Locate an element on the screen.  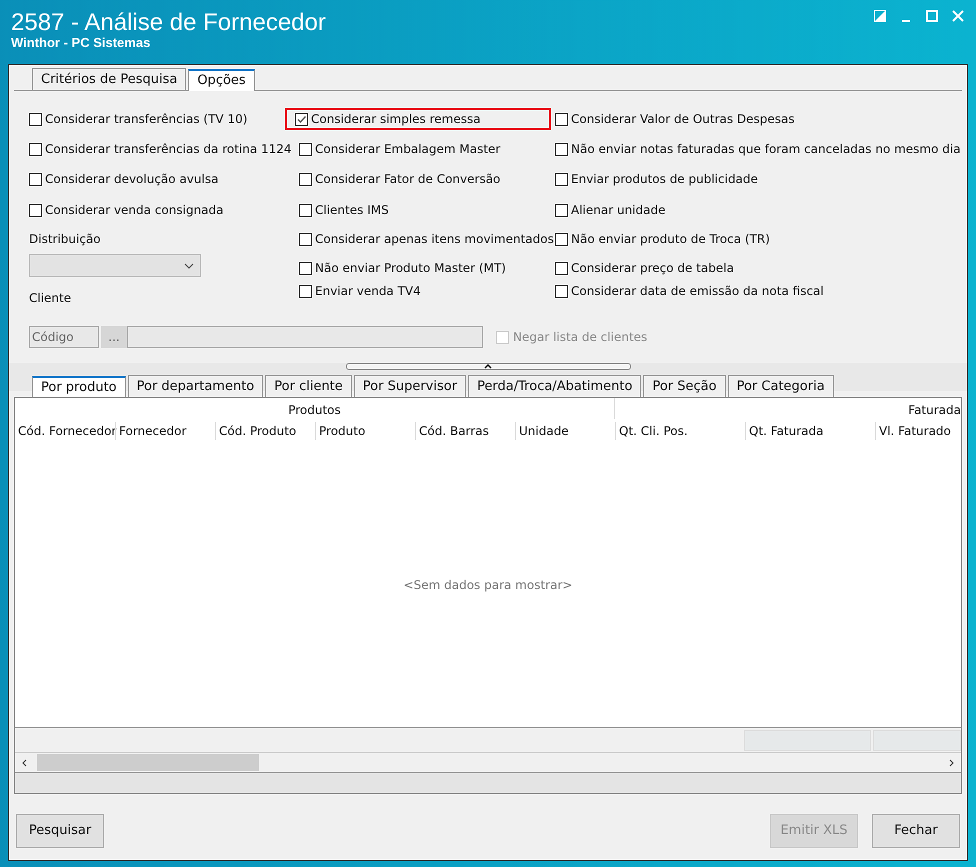
tab: Por Seção is located at coordinates (684, 386).